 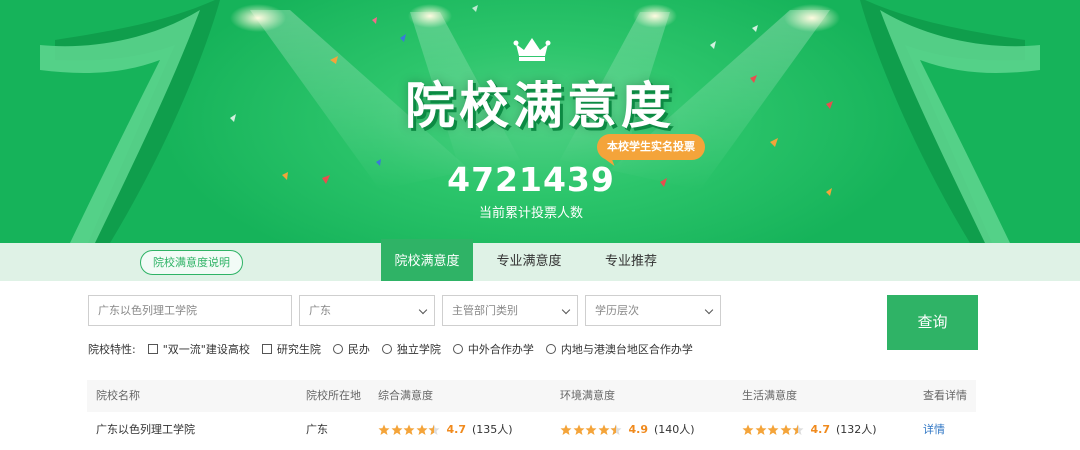 What do you see at coordinates (492, 429) in the screenshot?
I see `overall-vote-count: (135人)` at bounding box center [492, 429].